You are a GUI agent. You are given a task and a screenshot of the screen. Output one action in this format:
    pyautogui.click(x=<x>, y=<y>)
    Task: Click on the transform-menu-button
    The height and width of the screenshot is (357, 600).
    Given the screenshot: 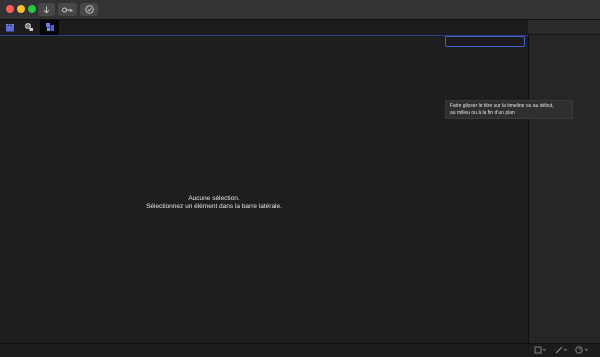 What is the action you would take?
    pyautogui.click(x=540, y=351)
    